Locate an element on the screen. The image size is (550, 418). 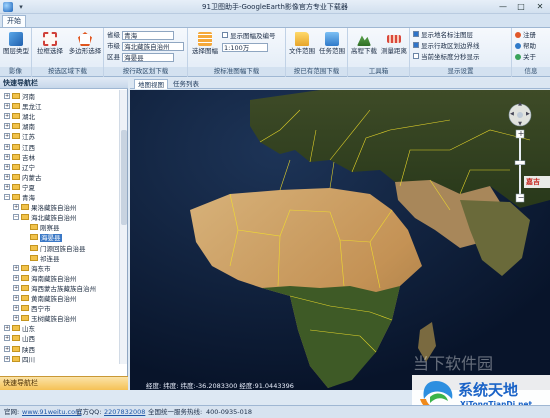
tree-node: + 山西 is located at coordinates (19, 339).